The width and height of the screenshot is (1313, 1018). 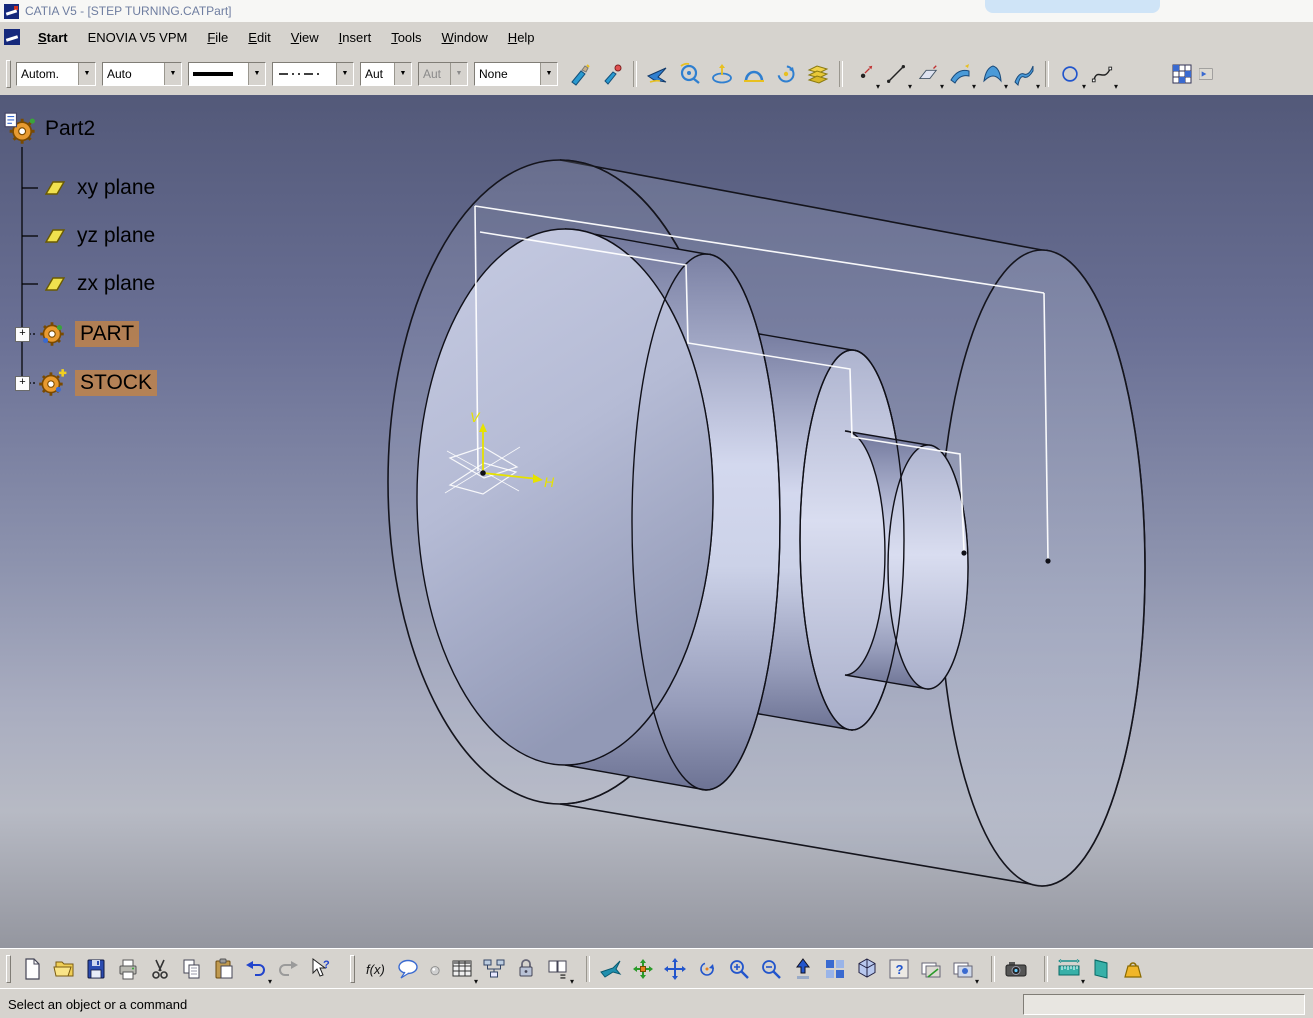 I want to click on tree-label-xy-plane: xy plane, so click(x=116, y=188).